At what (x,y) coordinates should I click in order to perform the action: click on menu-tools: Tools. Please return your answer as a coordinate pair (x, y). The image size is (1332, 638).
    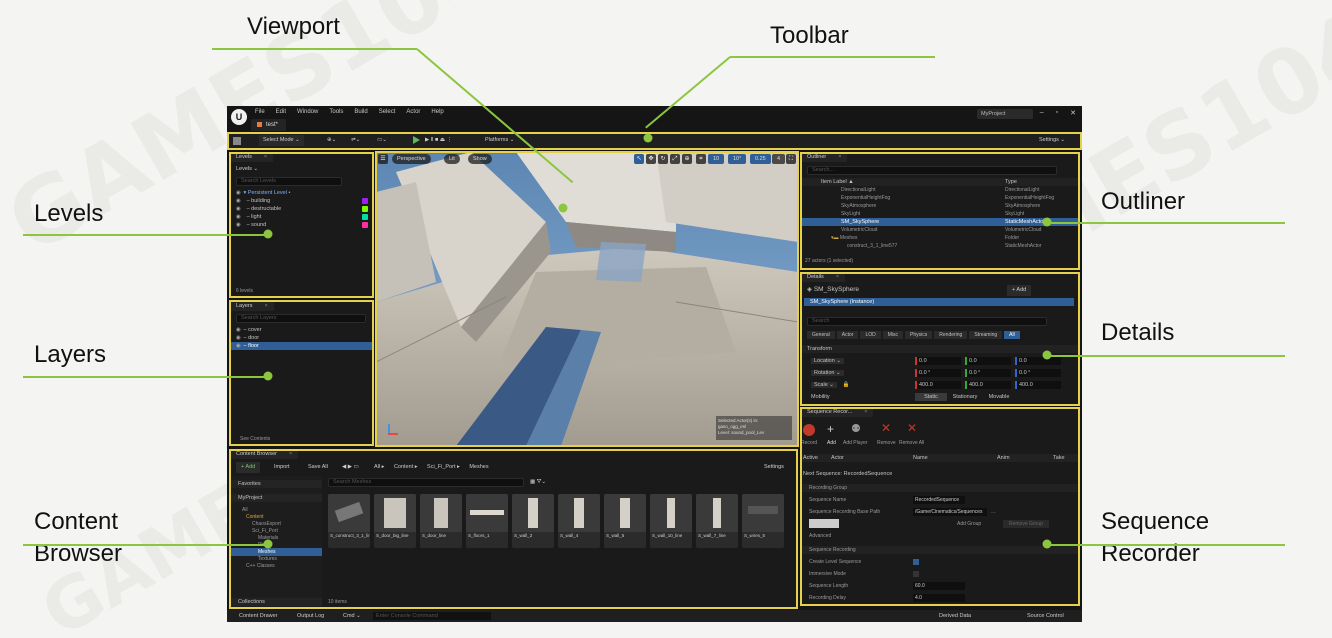
    Looking at the image, I should click on (336, 112).